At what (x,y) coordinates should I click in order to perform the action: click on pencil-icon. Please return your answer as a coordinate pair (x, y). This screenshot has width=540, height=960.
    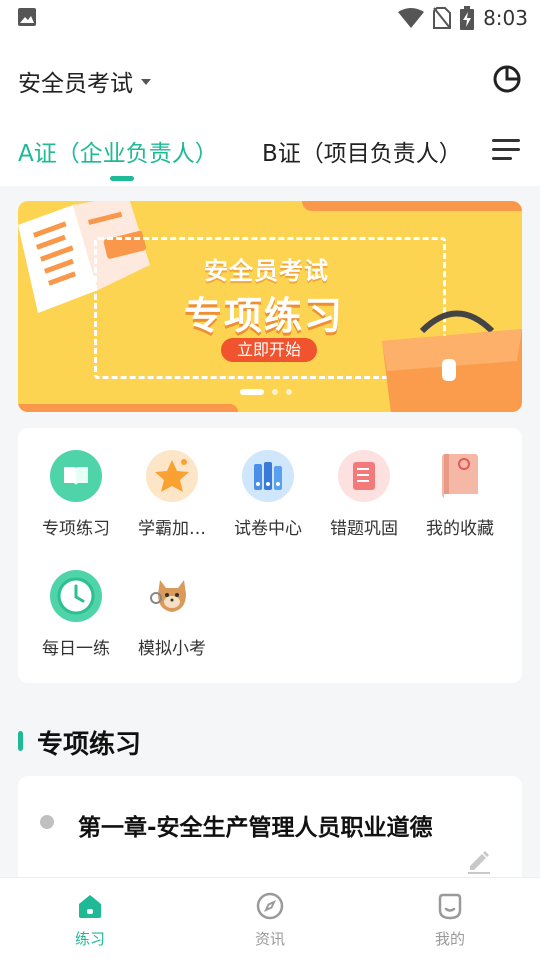
    Looking at the image, I should click on (479, 861).